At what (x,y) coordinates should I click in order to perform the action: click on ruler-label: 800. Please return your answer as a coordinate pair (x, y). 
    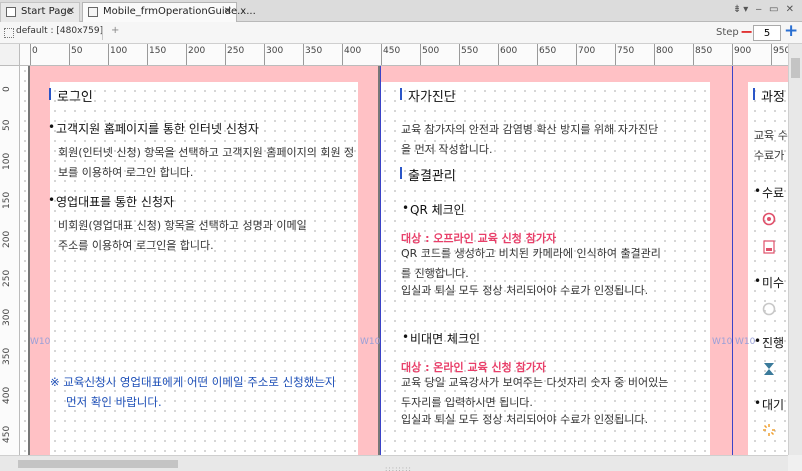
    Looking at the image, I should click on (665, 51).